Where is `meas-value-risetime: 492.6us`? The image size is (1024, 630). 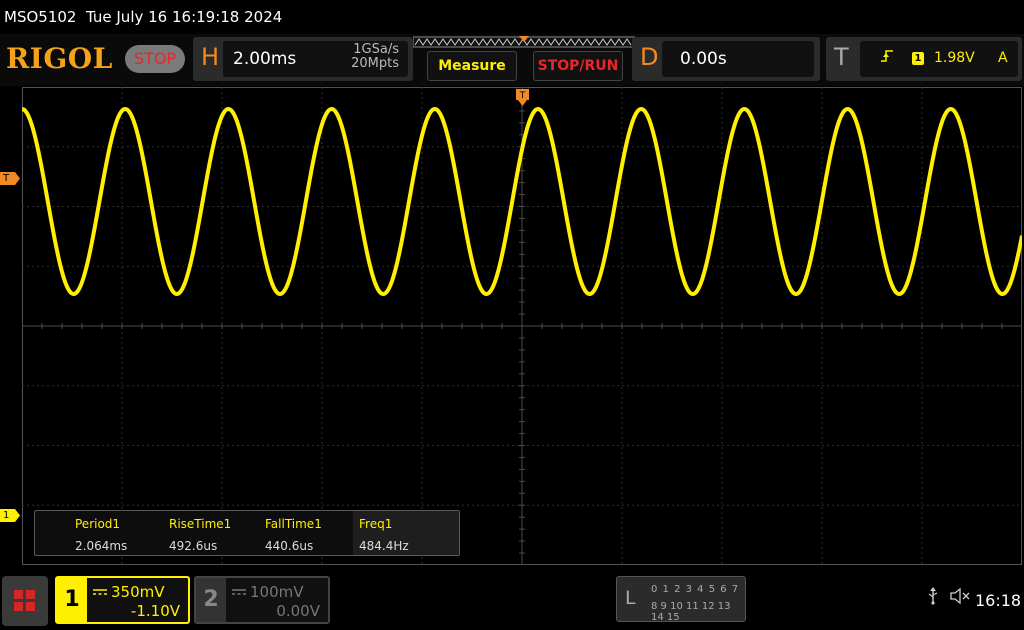 meas-value-risetime: 492.6us is located at coordinates (193, 546).